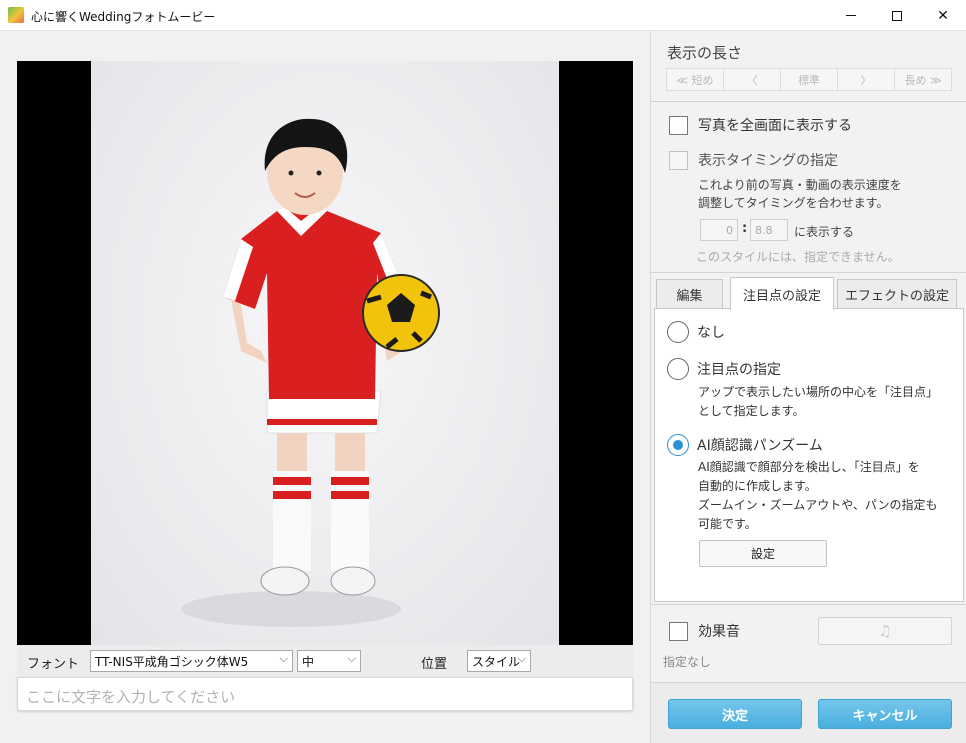 This screenshot has width=966, height=743. I want to click on duration-decrease-button: 〈, so click(752, 79).